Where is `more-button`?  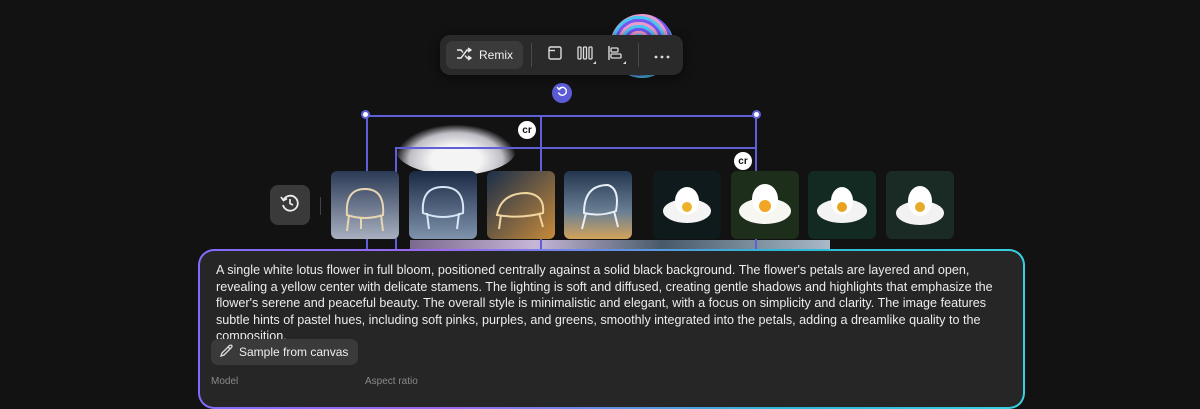 more-button is located at coordinates (662, 55).